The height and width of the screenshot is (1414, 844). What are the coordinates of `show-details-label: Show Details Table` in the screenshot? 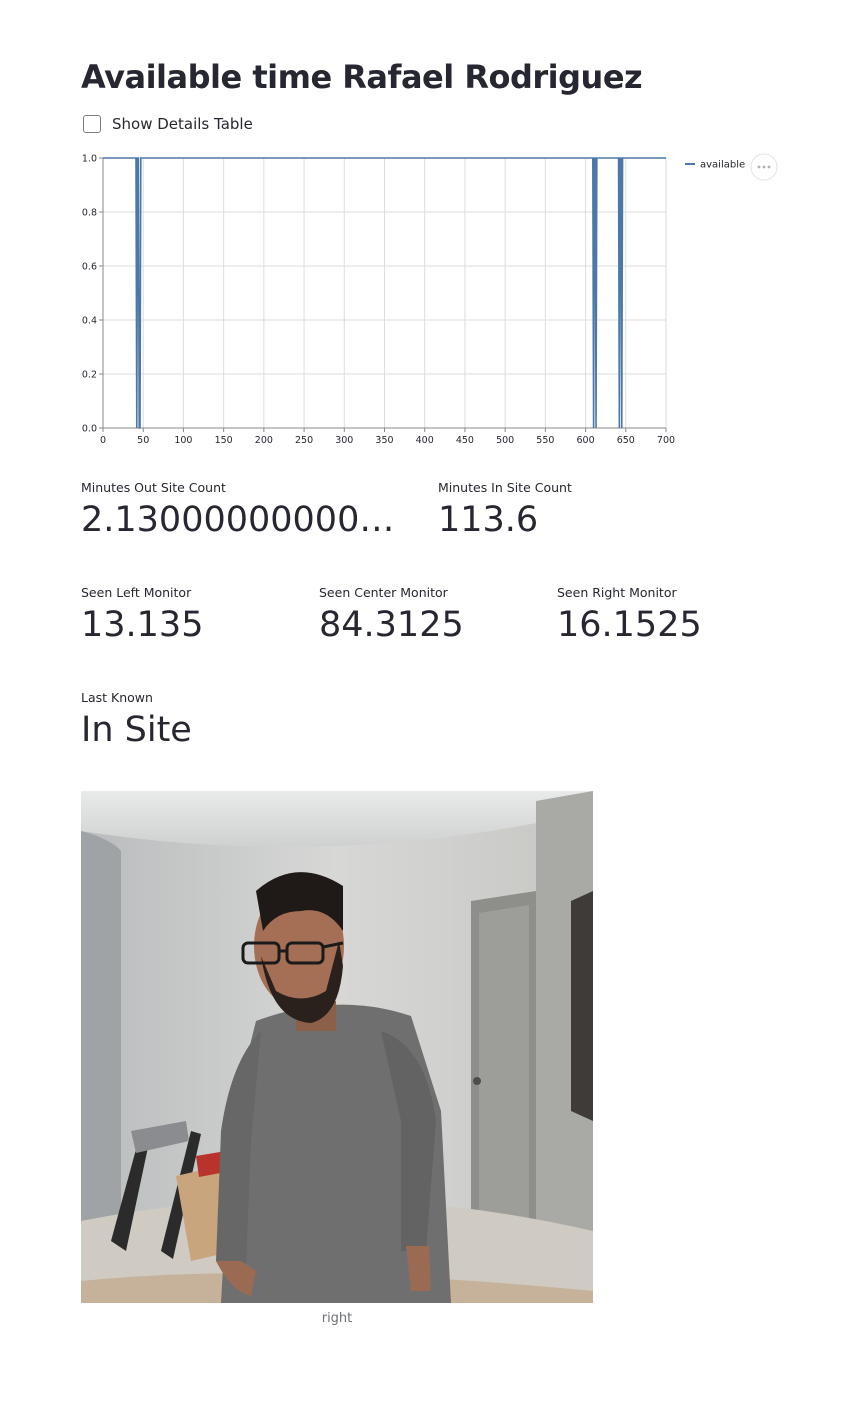 It's located at (182, 124).